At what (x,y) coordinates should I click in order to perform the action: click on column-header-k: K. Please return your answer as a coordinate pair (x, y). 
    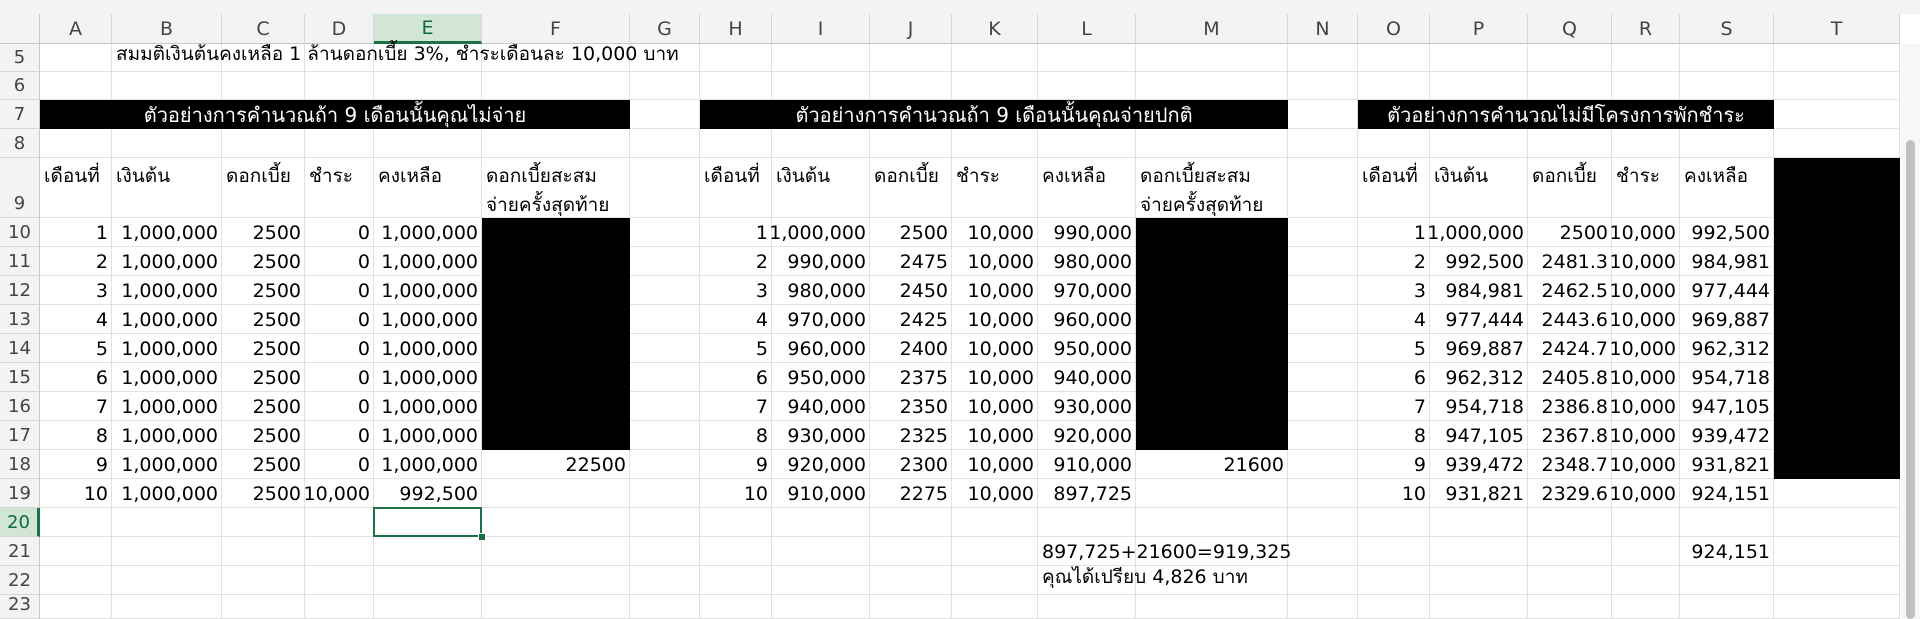
    Looking at the image, I should click on (995, 29).